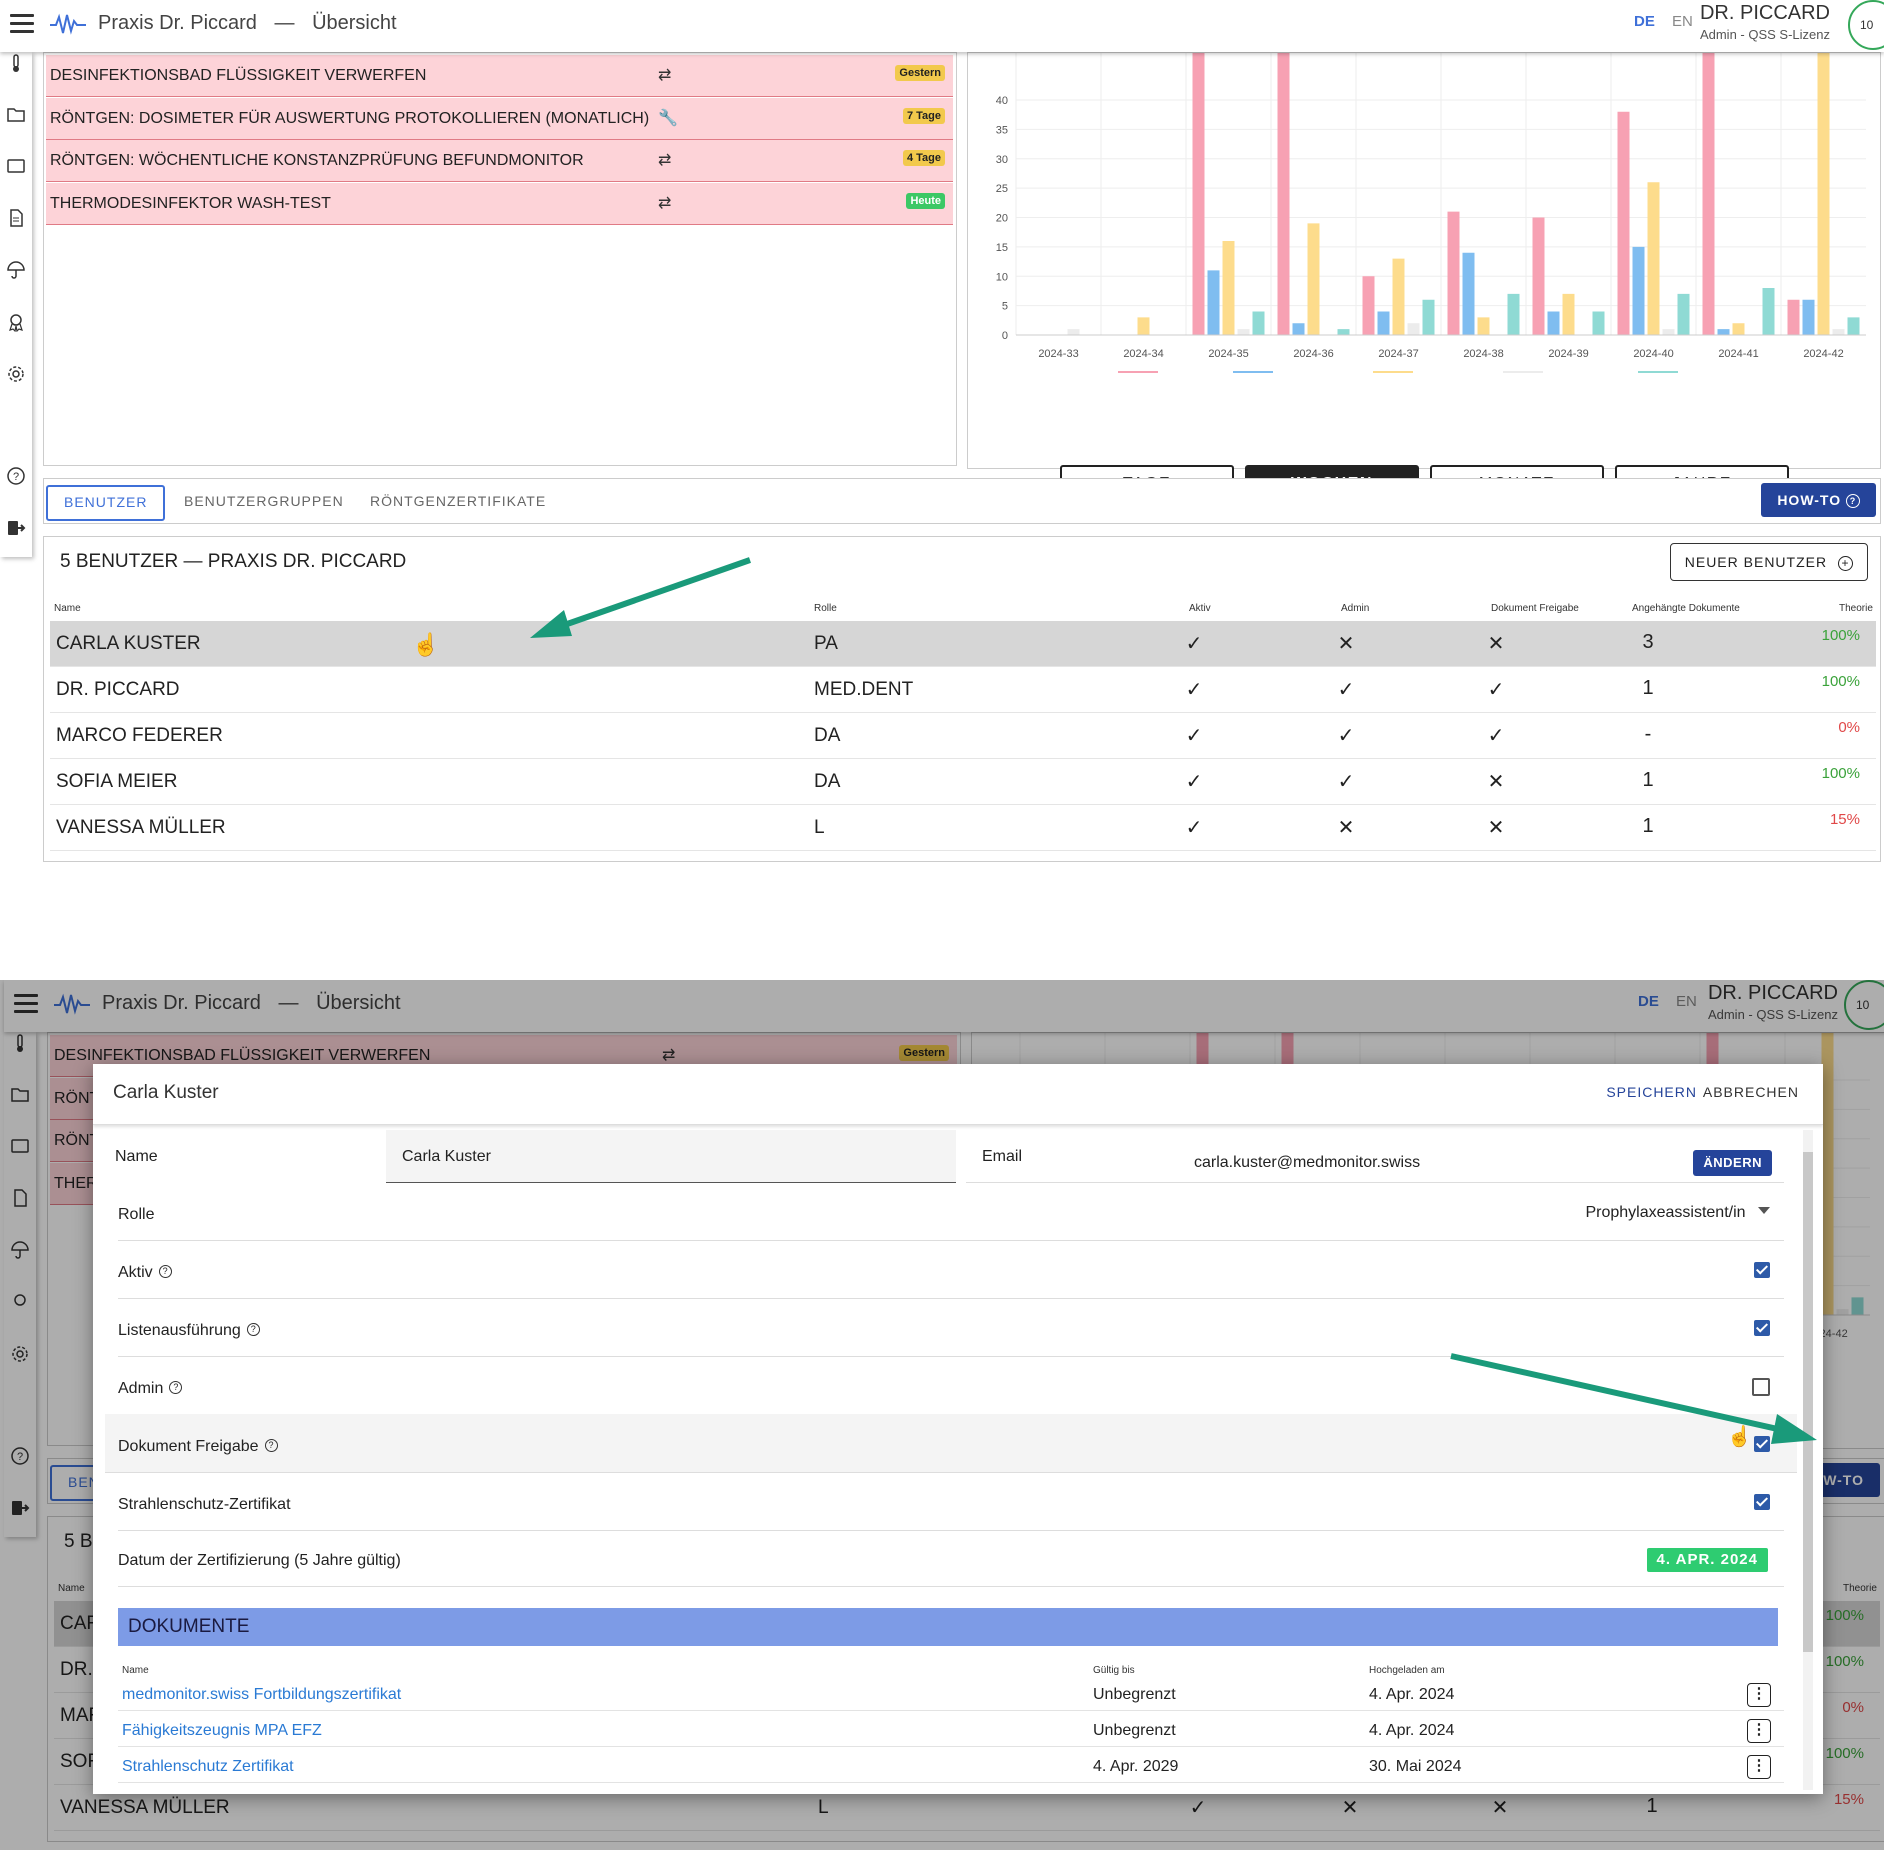 The image size is (1884, 1850). What do you see at coordinates (1585, 372) in the screenshot?
I see `legend-label: Marco Federer` at bounding box center [1585, 372].